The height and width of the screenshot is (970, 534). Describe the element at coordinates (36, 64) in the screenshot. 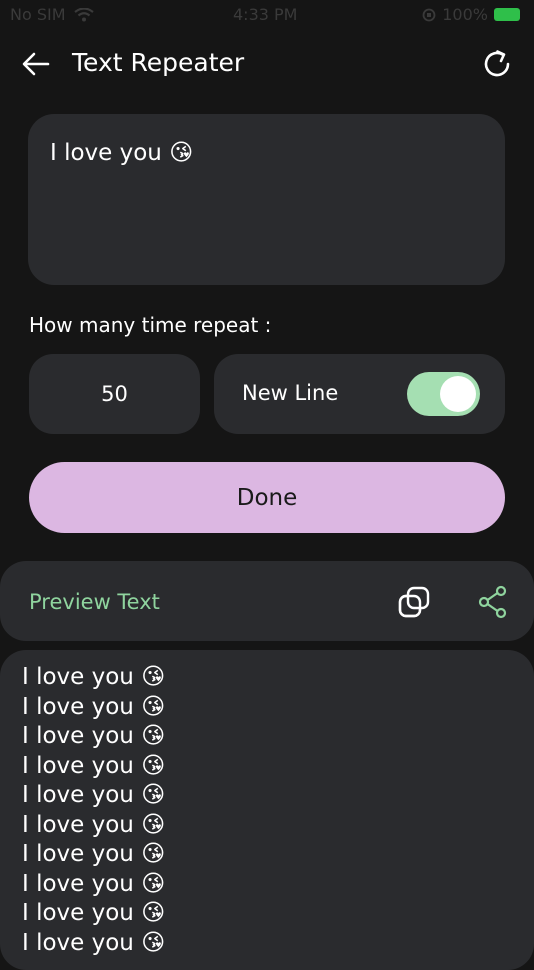

I see `arrow-left-icon` at that location.